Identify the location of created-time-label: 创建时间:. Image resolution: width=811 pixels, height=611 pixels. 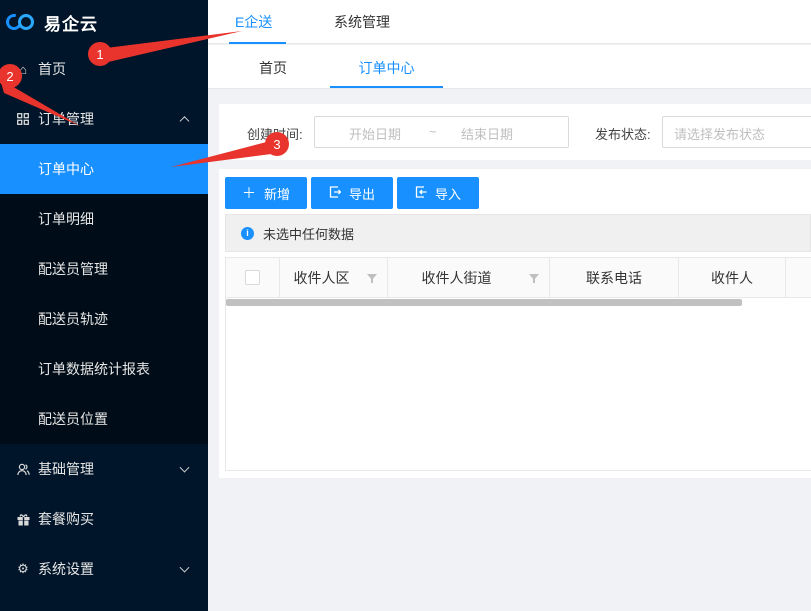
(275, 134).